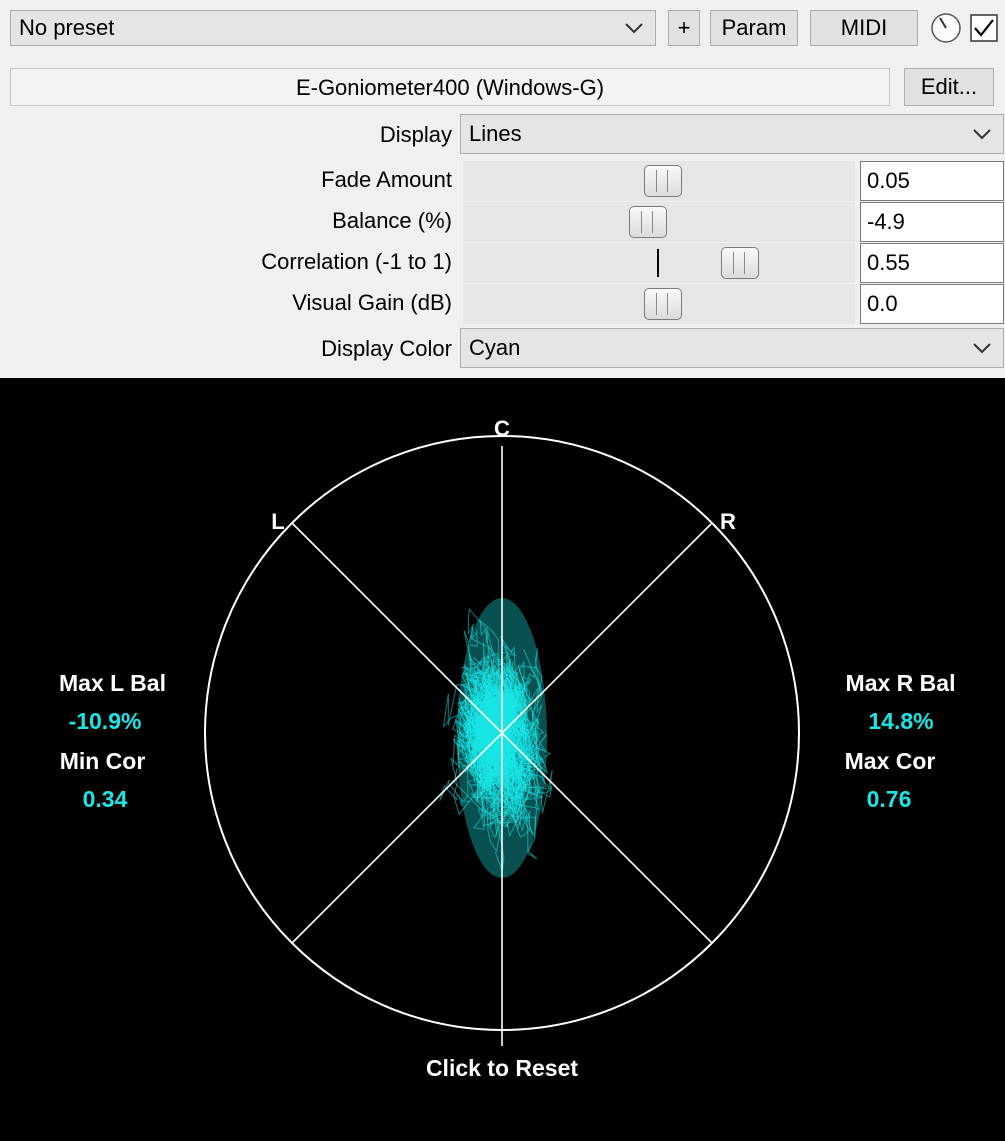  What do you see at coordinates (67, 27) in the screenshot?
I see `preset-value: No preset` at bounding box center [67, 27].